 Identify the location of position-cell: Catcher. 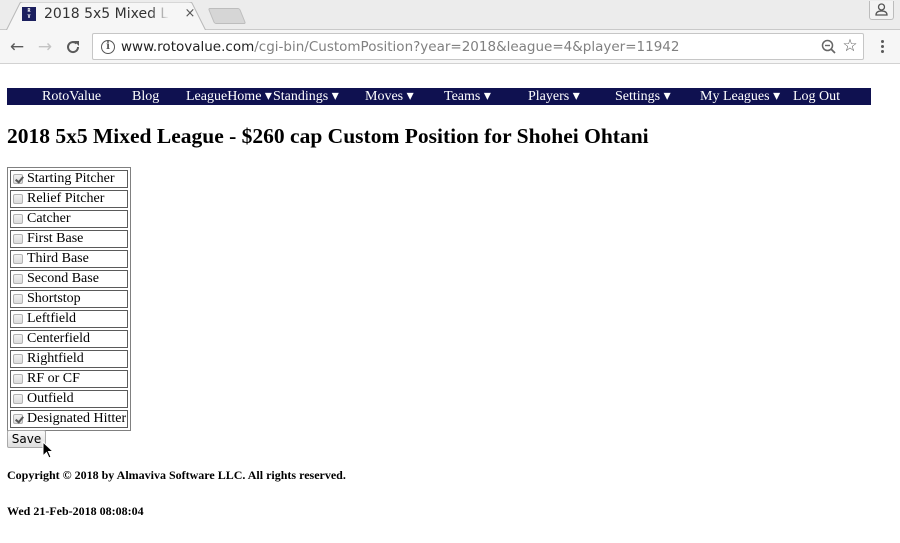
(69, 219).